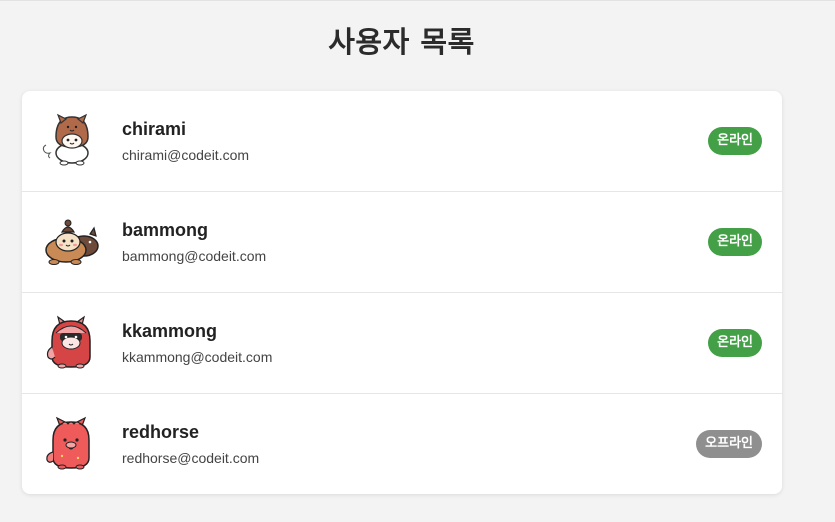 The image size is (835, 522). Describe the element at coordinates (401, 42) in the screenshot. I see `page-title: 사용자 목록` at that location.